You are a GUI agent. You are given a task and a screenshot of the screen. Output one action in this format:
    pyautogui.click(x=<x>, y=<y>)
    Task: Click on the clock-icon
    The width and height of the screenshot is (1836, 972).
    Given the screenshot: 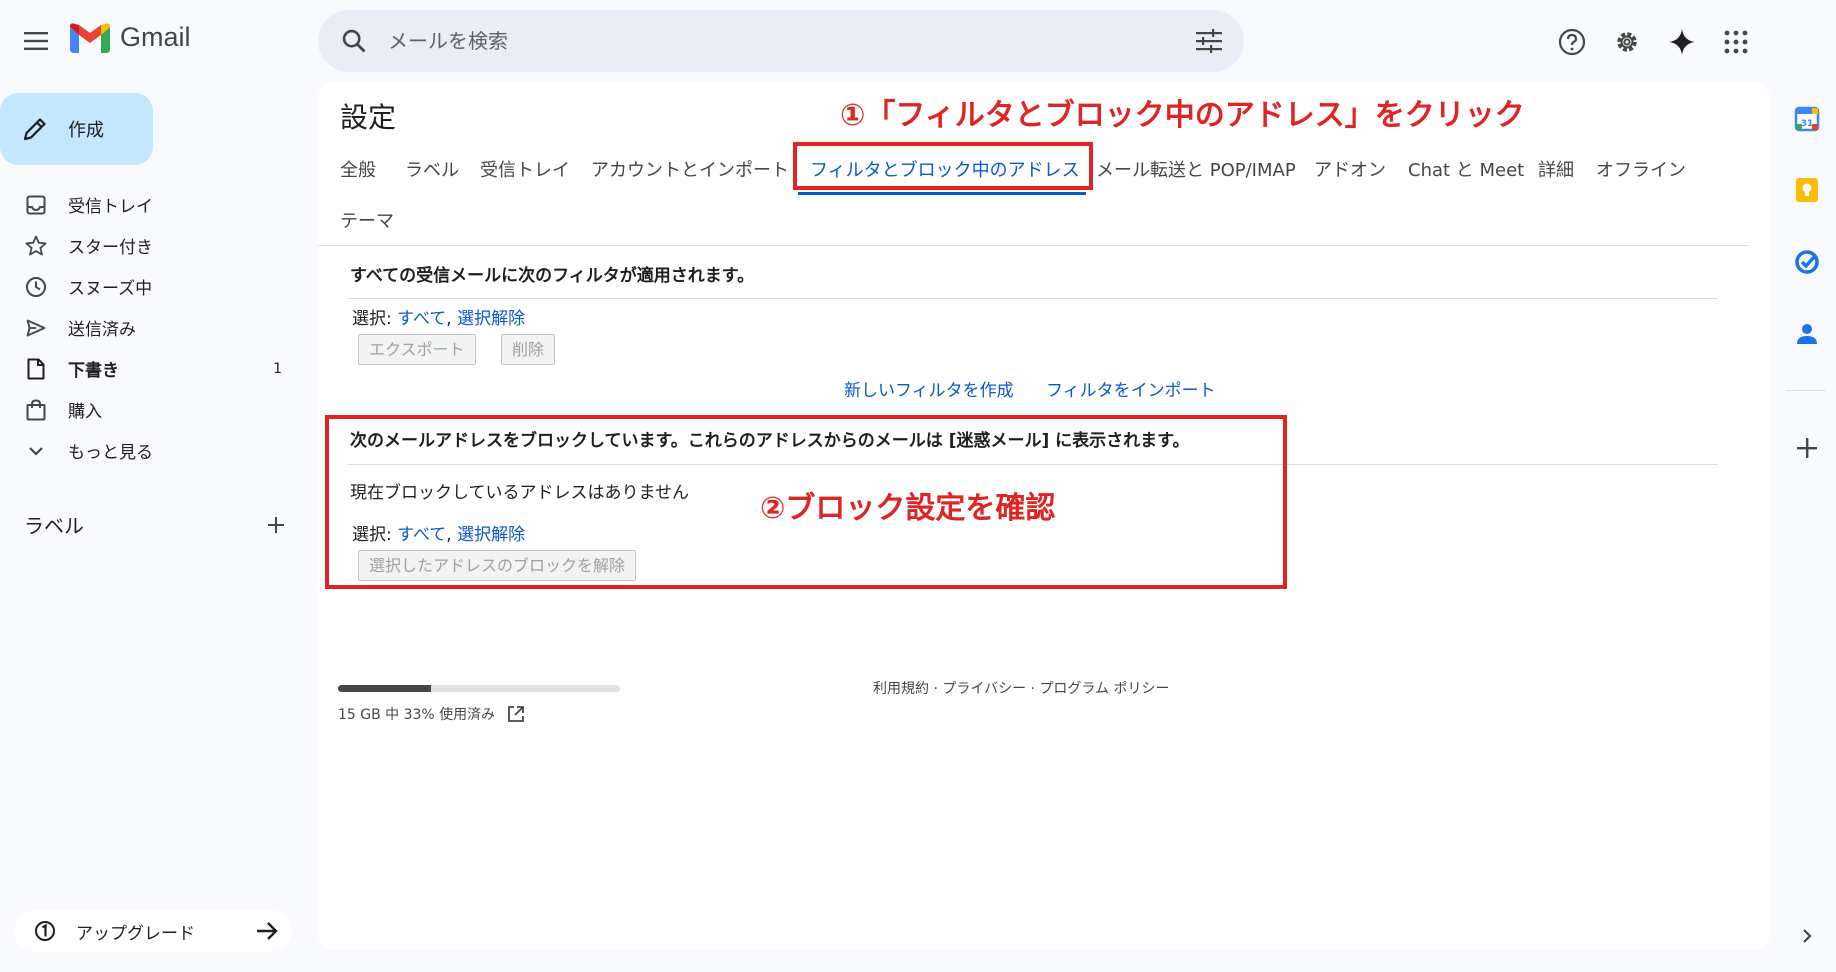 What is the action you would take?
    pyautogui.click(x=36, y=286)
    